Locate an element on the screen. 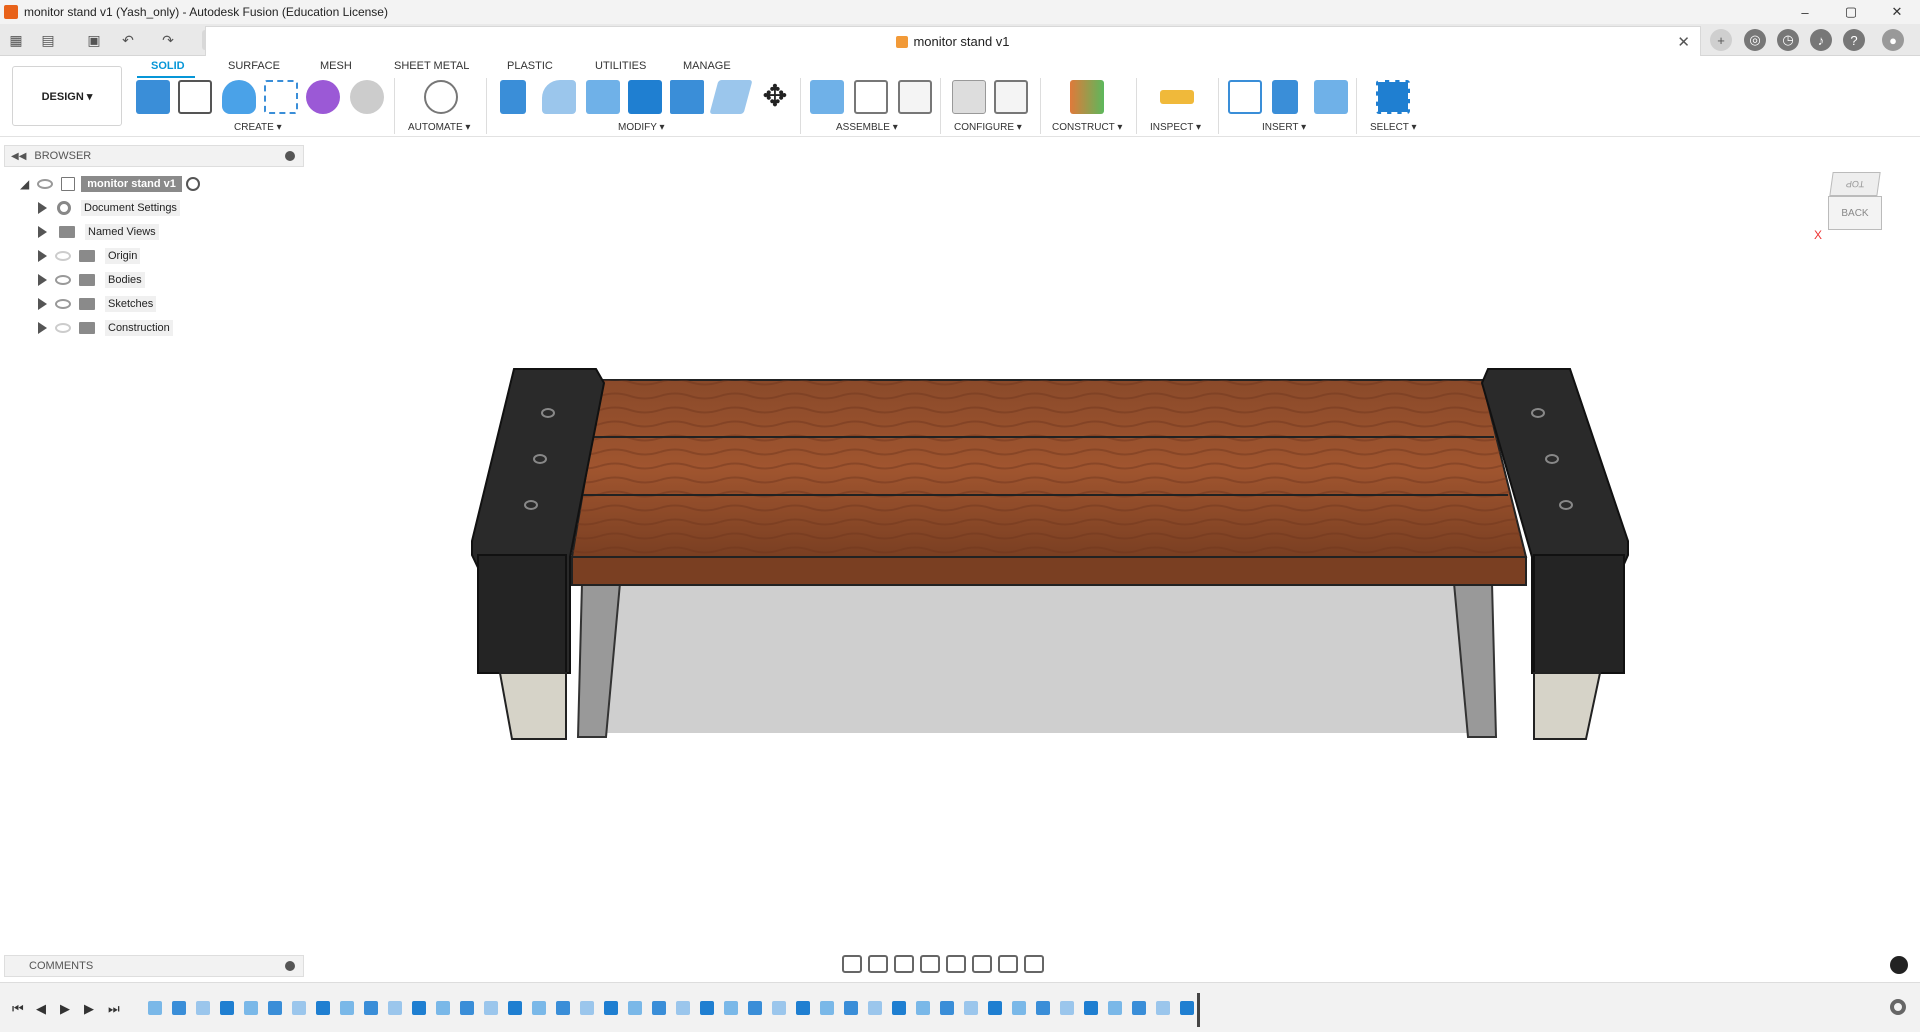 The image size is (1920, 1032). view-cube-back-face: BACK is located at coordinates (1855, 213).